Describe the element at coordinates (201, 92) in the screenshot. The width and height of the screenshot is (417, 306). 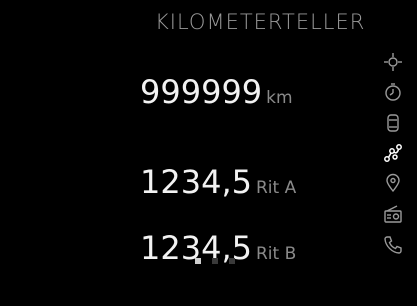
I see `odometer-value: 999999` at that location.